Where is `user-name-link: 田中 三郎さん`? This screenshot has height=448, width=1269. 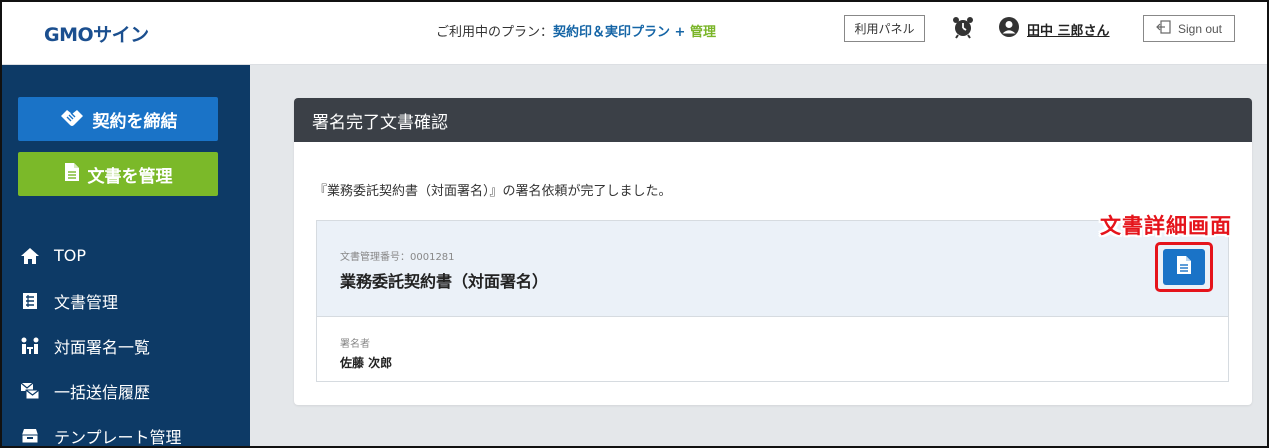
user-name-link: 田中 三郎さん is located at coordinates (1068, 29).